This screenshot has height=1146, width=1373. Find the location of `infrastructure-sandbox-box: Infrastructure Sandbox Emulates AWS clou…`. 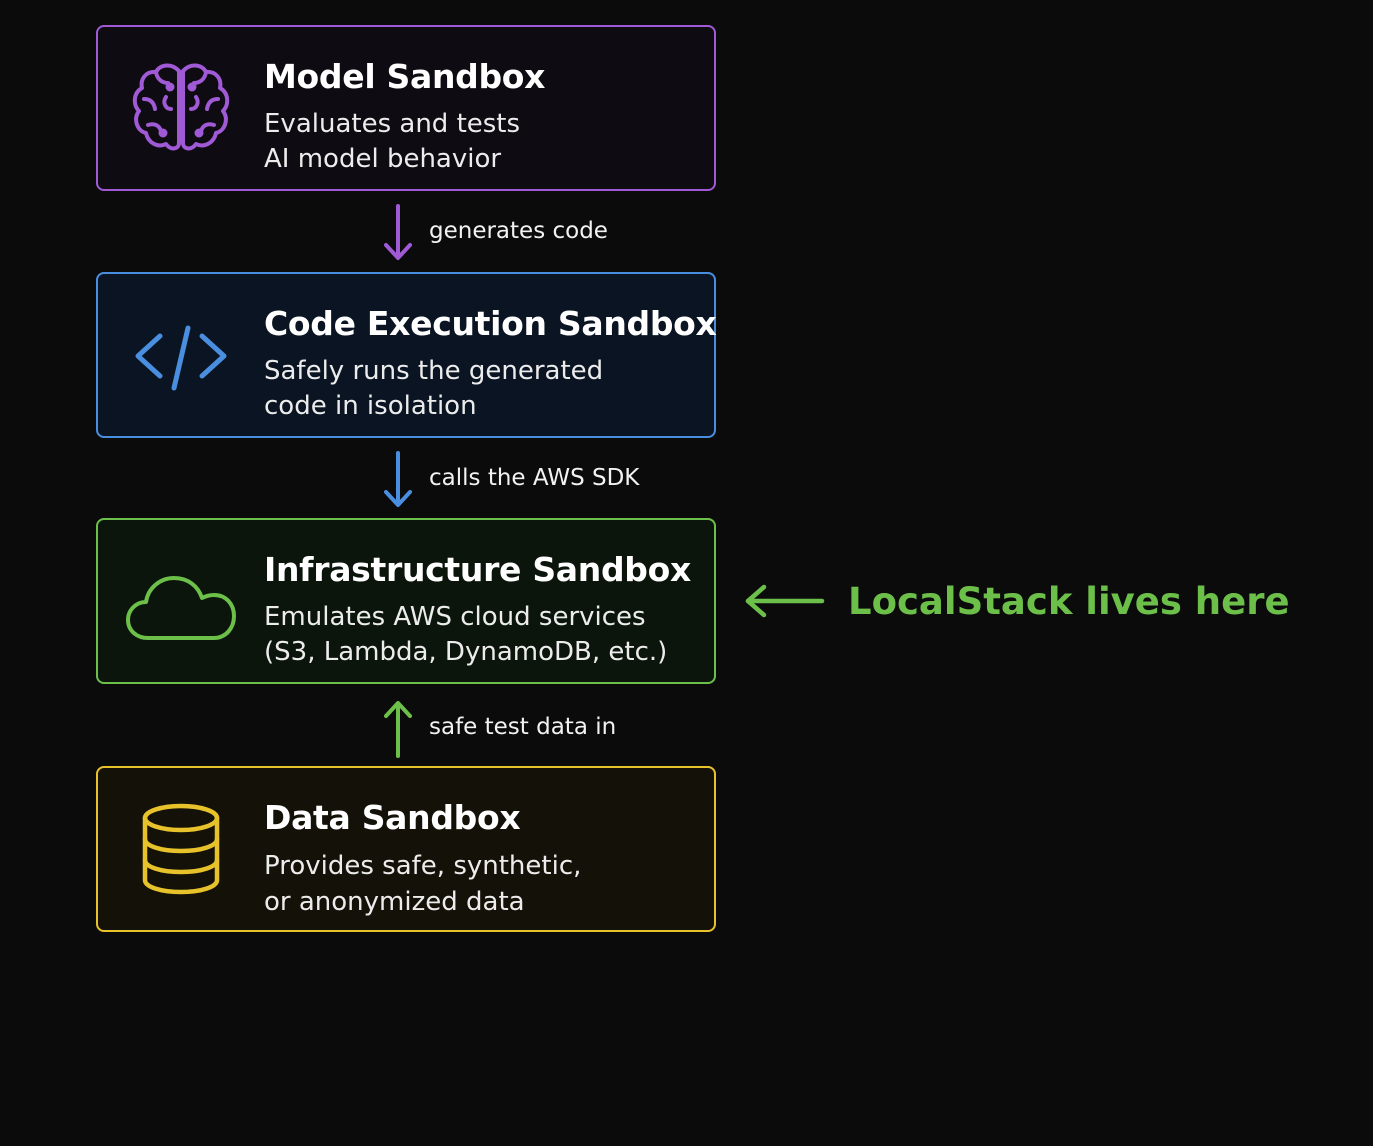

infrastructure-sandbox-box: Infrastructure Sandbox Emulates AWS clou… is located at coordinates (406, 601).